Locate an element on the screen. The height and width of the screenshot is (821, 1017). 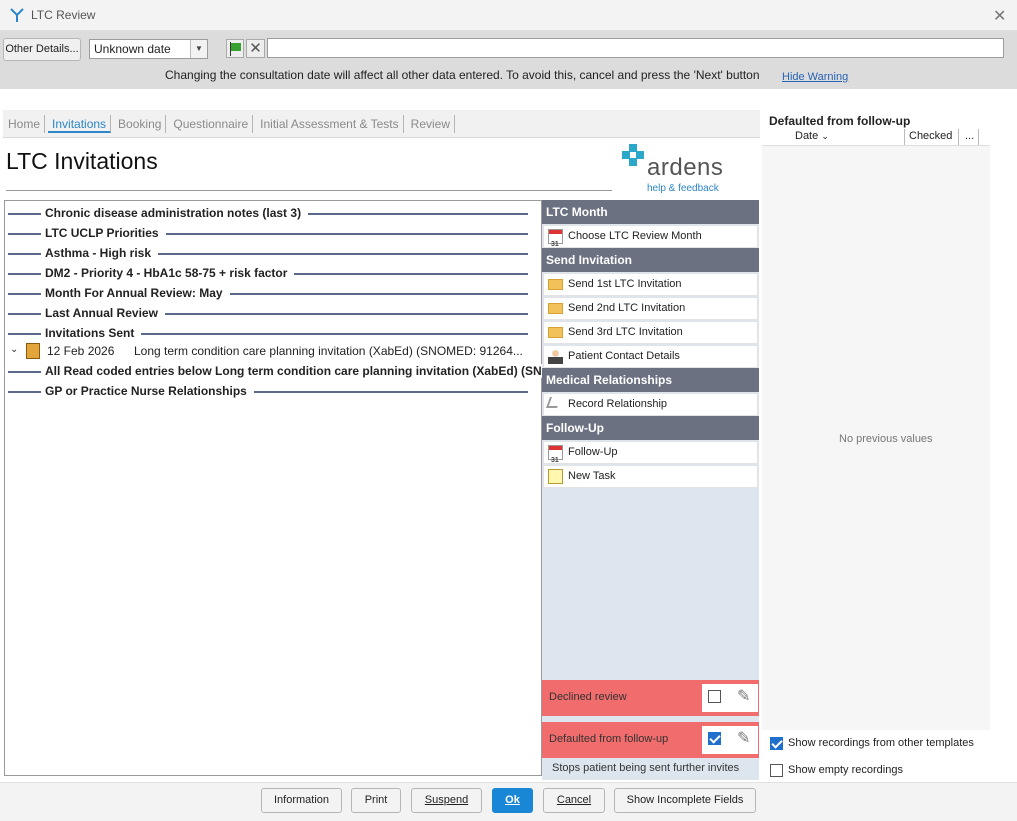
tab-questionnaire: Questionnaire is located at coordinates (211, 123).